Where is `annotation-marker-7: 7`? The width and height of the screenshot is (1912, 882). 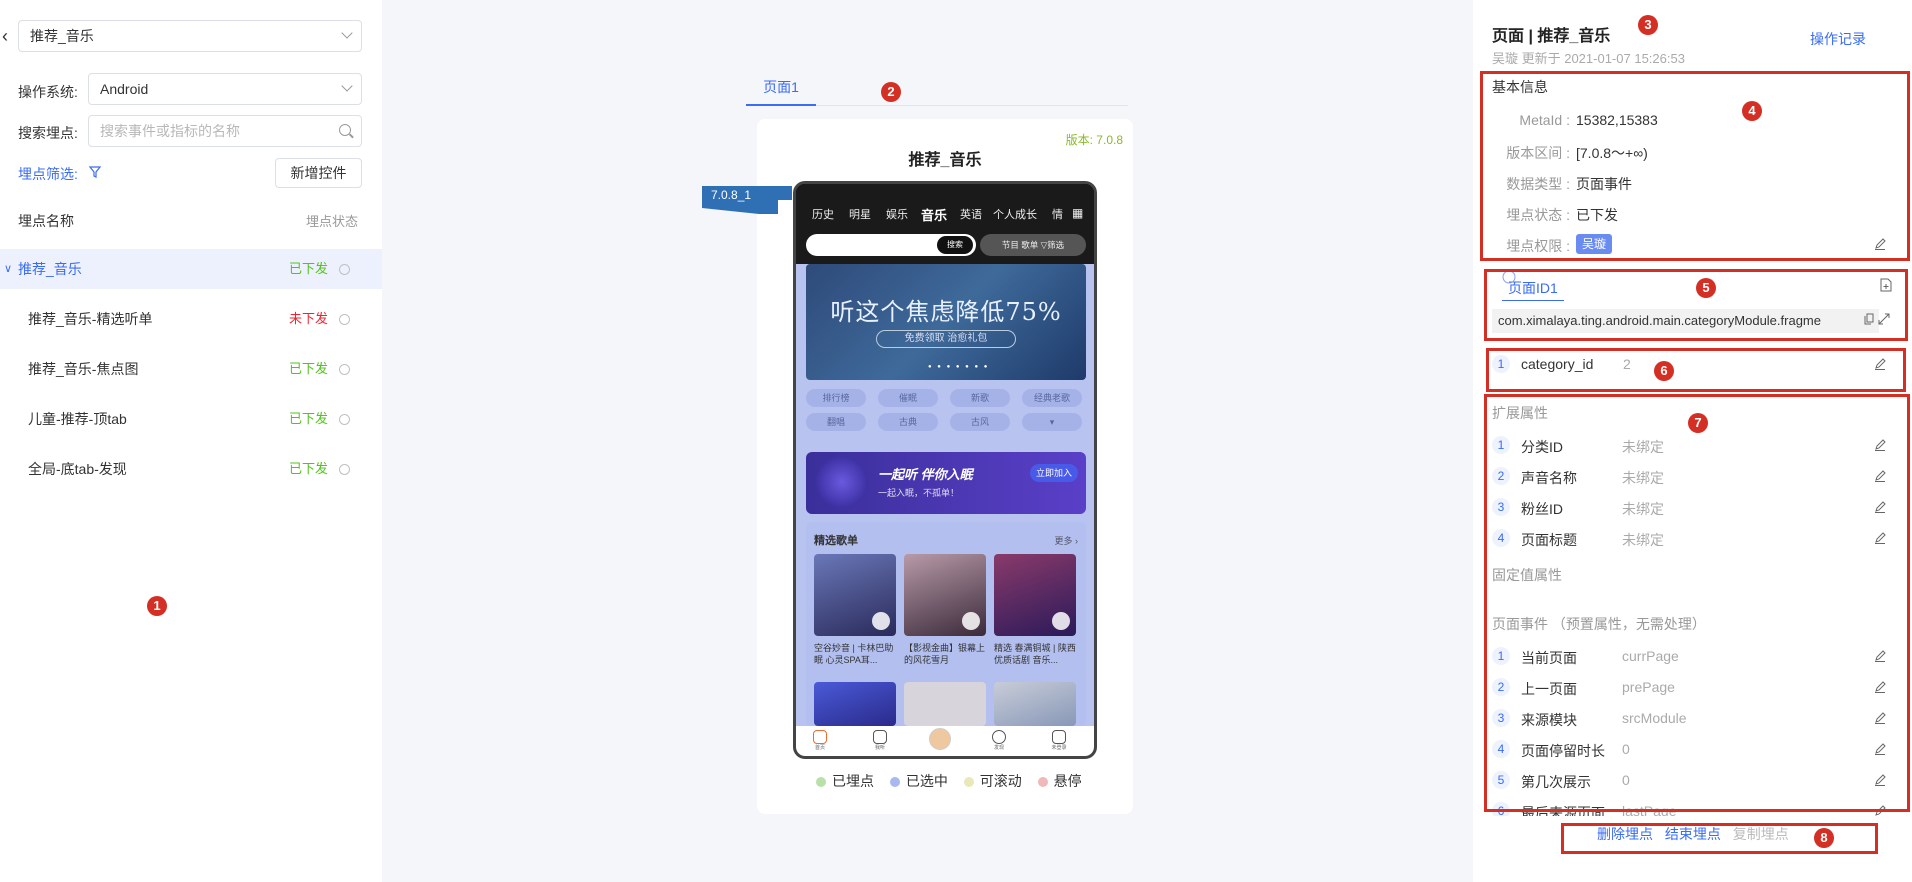
annotation-marker-7: 7 is located at coordinates (1698, 423).